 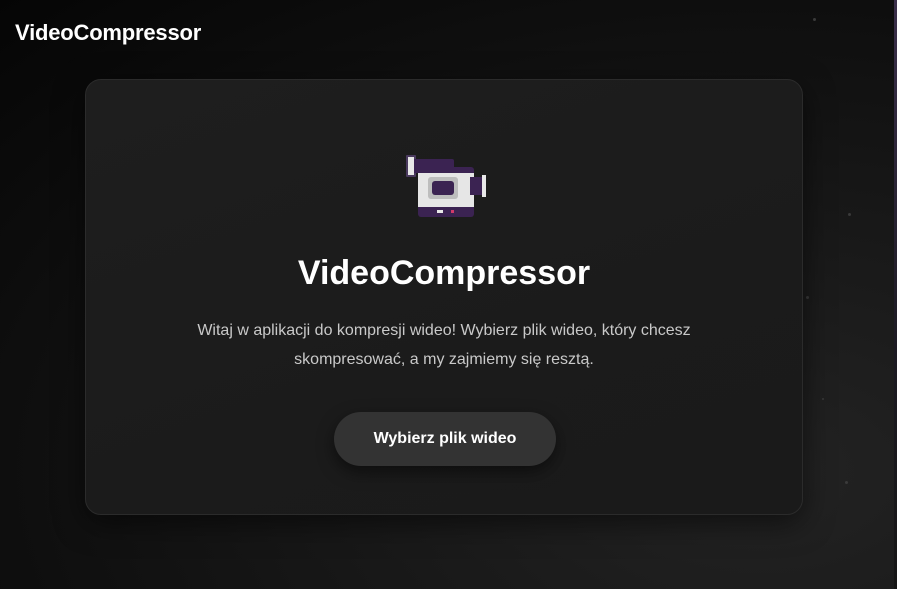 What do you see at coordinates (445, 439) in the screenshot?
I see `select-video-file-button: Wybierz plik wideo` at bounding box center [445, 439].